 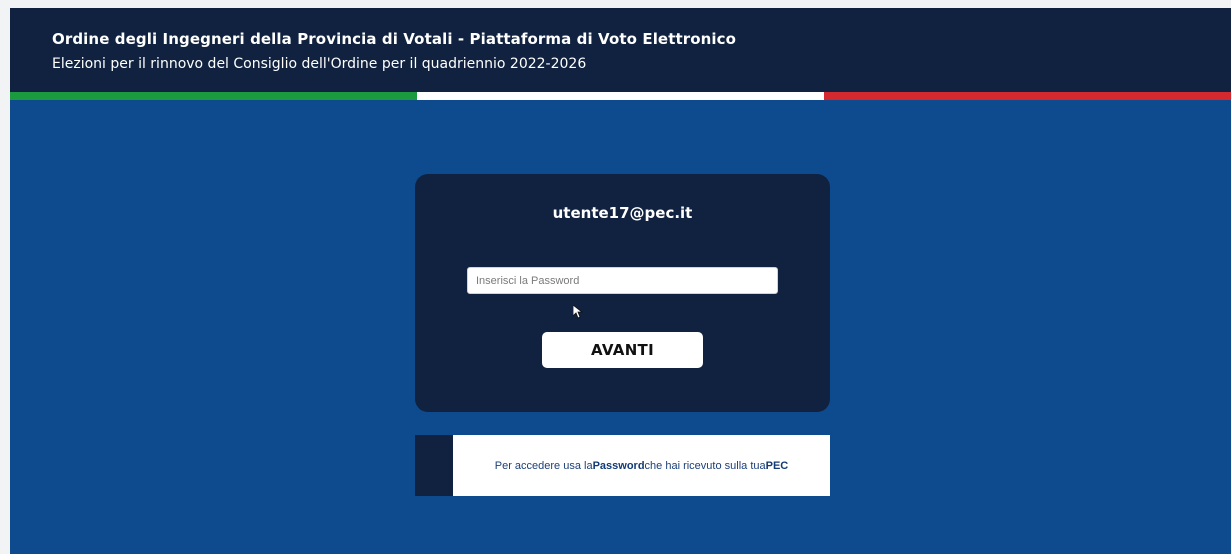 I want to click on info-pec-word: PEC, so click(x=777, y=465).